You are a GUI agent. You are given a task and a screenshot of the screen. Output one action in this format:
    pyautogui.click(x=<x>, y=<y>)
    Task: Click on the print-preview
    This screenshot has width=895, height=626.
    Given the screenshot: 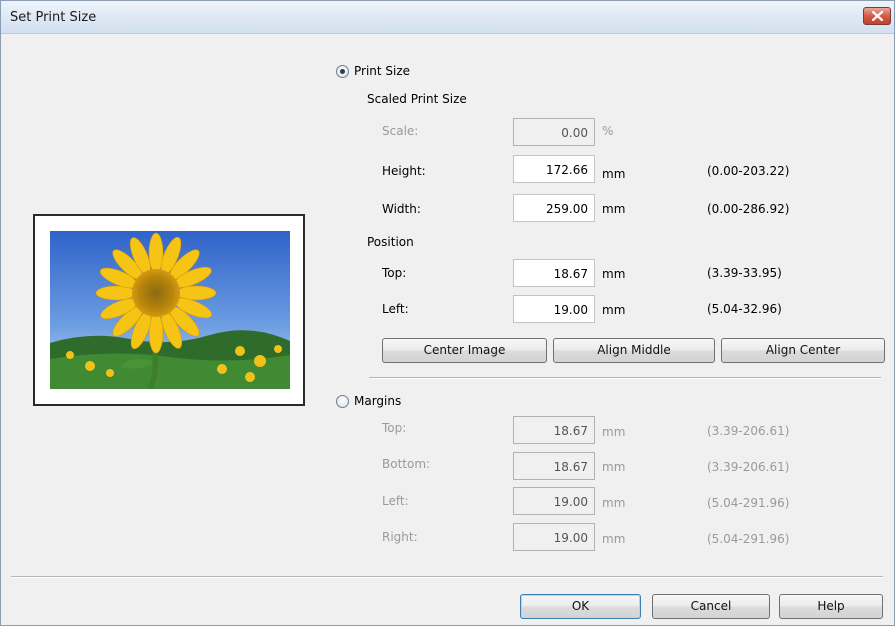 What is the action you would take?
    pyautogui.click(x=169, y=310)
    